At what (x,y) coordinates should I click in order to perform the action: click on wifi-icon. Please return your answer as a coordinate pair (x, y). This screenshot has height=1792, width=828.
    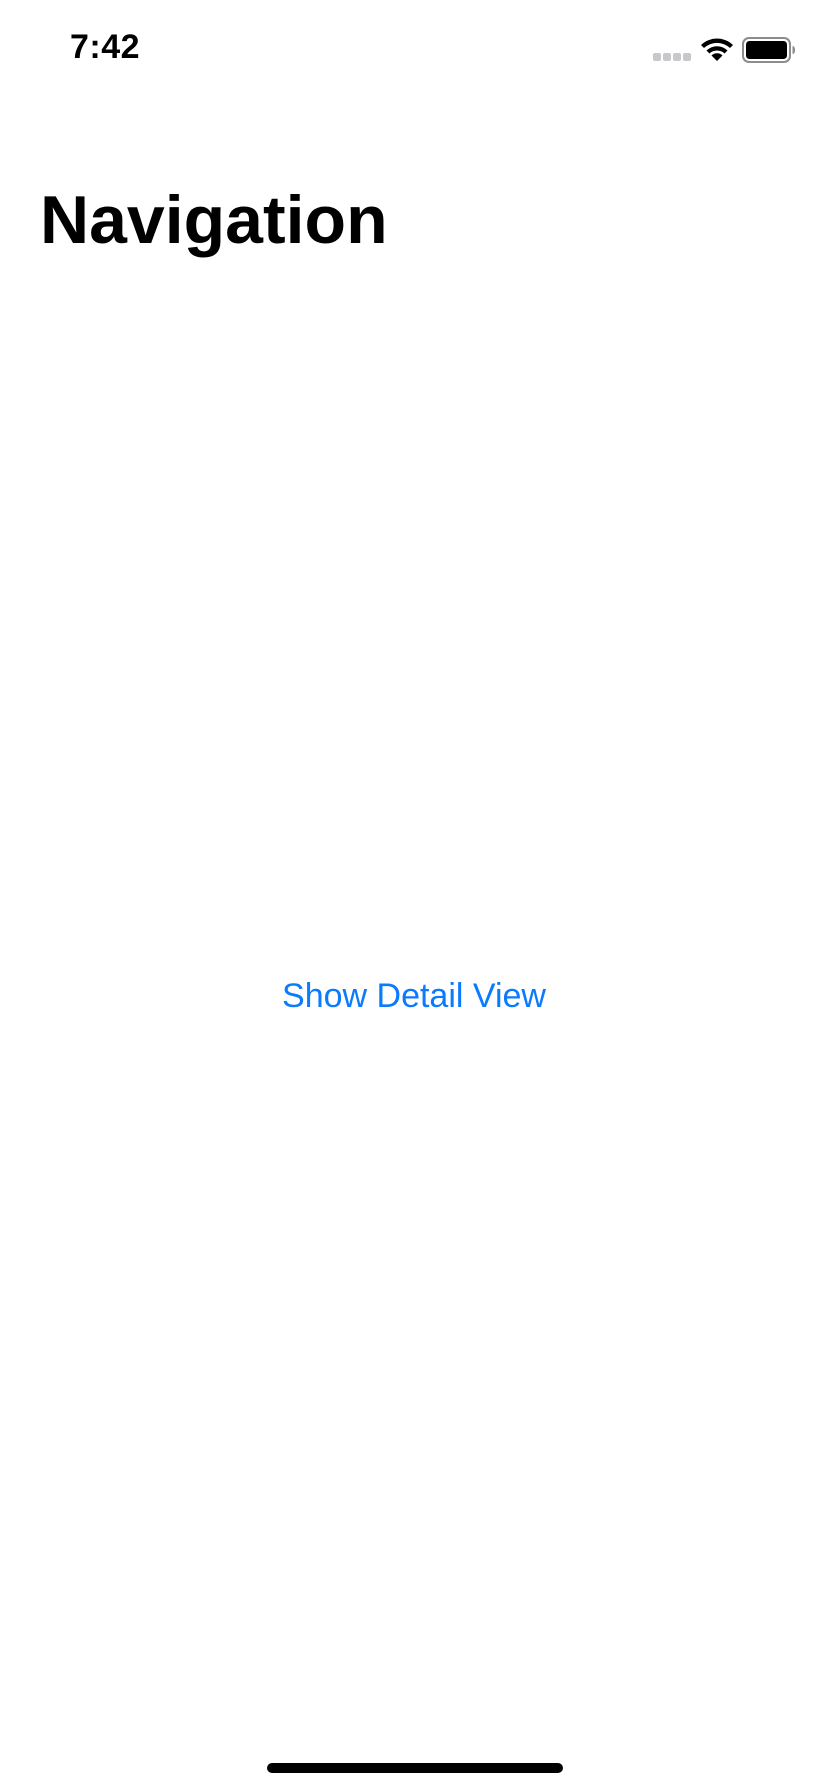
    Looking at the image, I should click on (717, 49).